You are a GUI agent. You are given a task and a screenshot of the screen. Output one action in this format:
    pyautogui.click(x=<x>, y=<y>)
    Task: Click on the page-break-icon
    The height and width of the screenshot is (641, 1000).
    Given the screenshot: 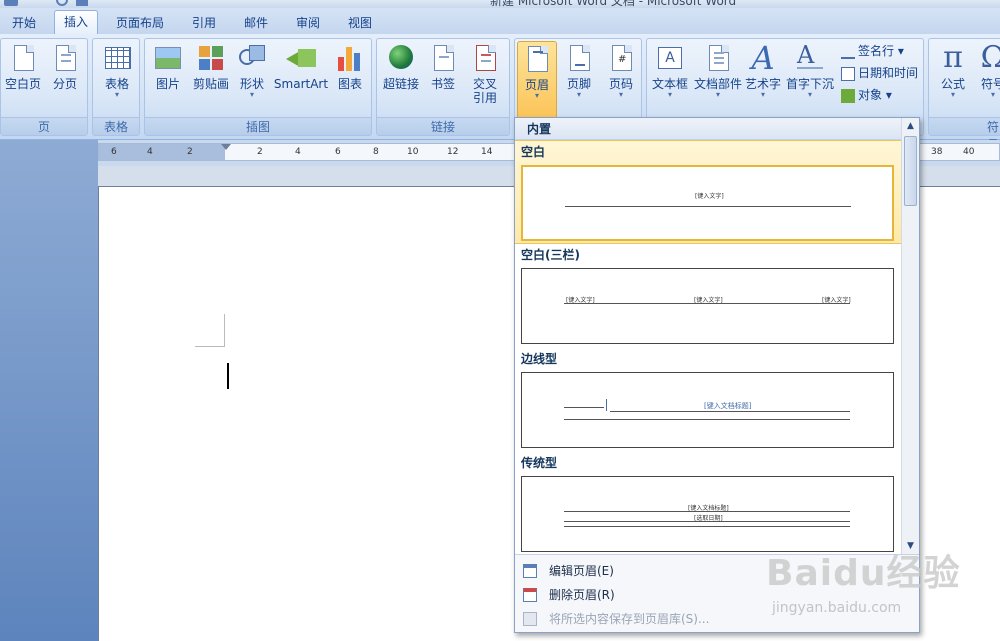 What is the action you would take?
    pyautogui.click(x=65, y=58)
    